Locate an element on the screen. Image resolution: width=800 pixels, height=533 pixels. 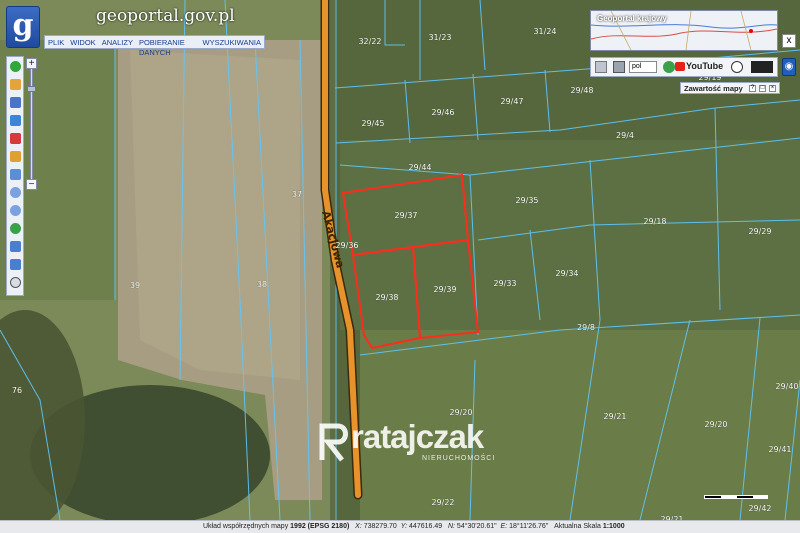
menu-item-search: WYSZUKIWANIA is located at coordinates (232, 42).